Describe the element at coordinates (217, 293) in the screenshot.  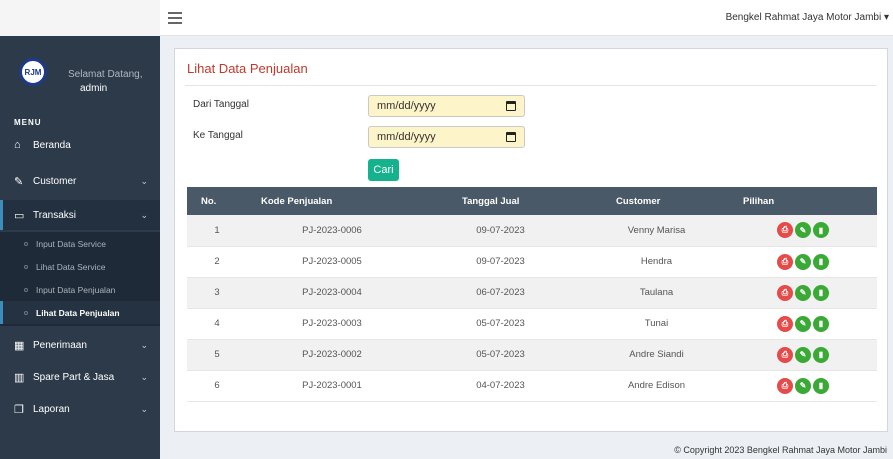
I see `cell-no: 3` at that location.